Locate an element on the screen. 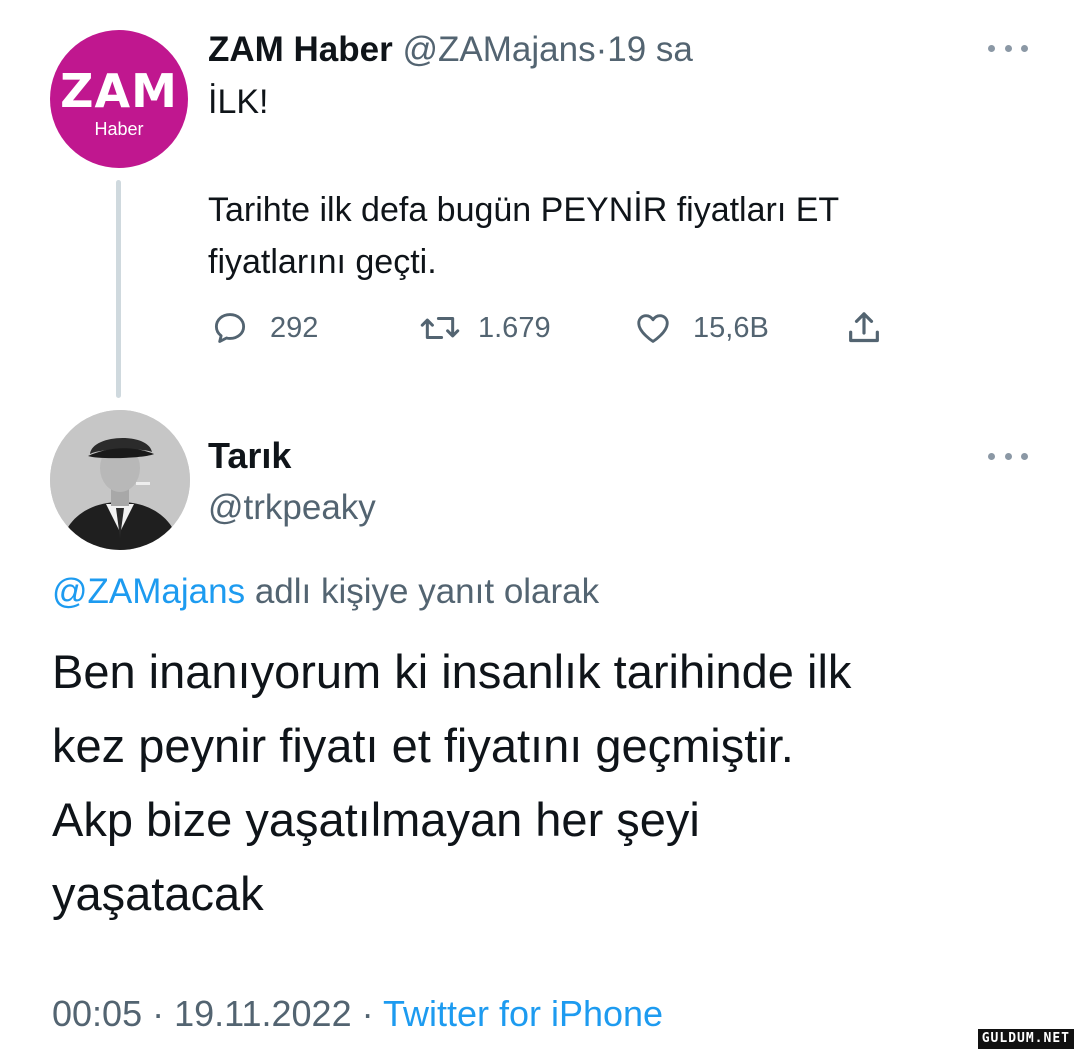 Image resolution: width=1080 pixels, height=1053 pixels. watermark-badge: GULDUM.NET is located at coordinates (1025, 1039).